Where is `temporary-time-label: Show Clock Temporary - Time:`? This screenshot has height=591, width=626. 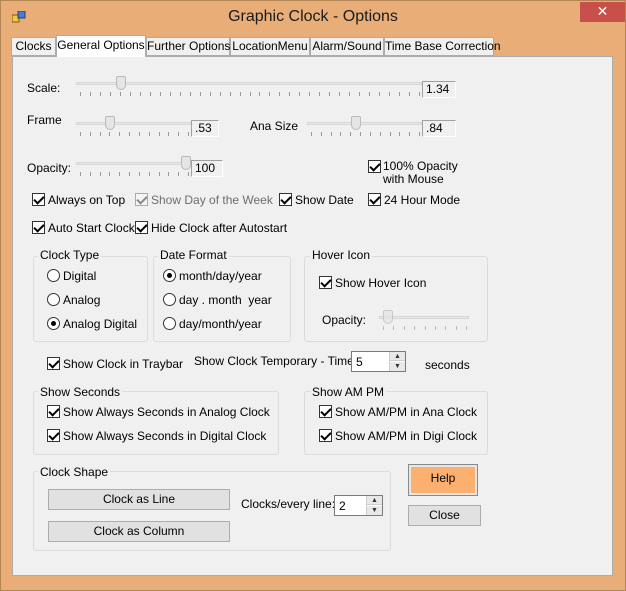
temporary-time-label: Show Clock Temporary - Time: is located at coordinates (276, 361).